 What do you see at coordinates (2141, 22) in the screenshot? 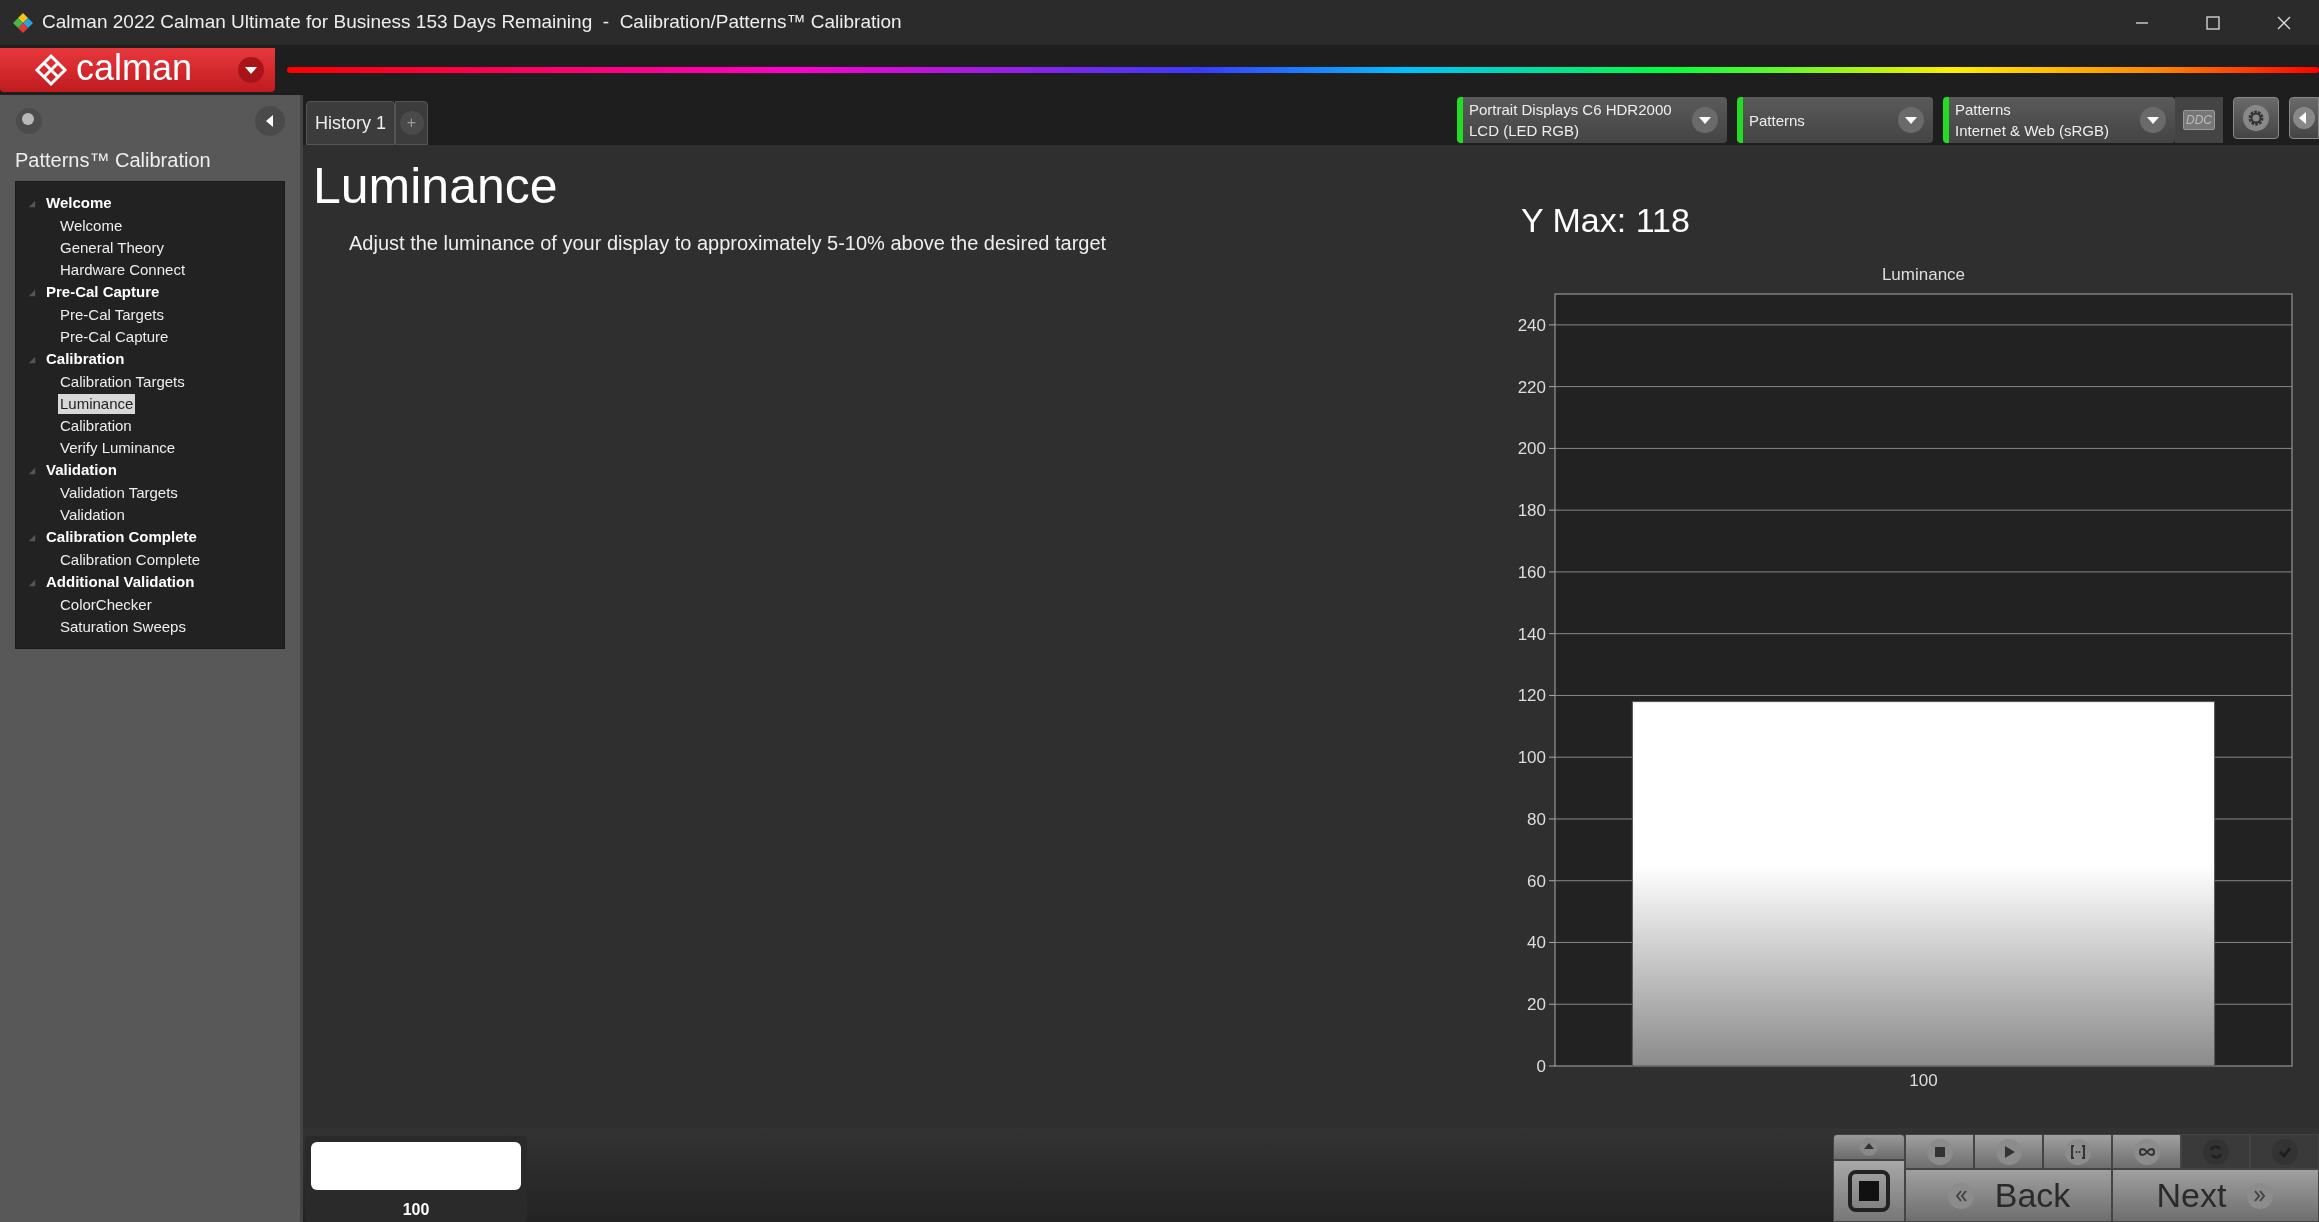
I see `minimize-icon` at bounding box center [2141, 22].